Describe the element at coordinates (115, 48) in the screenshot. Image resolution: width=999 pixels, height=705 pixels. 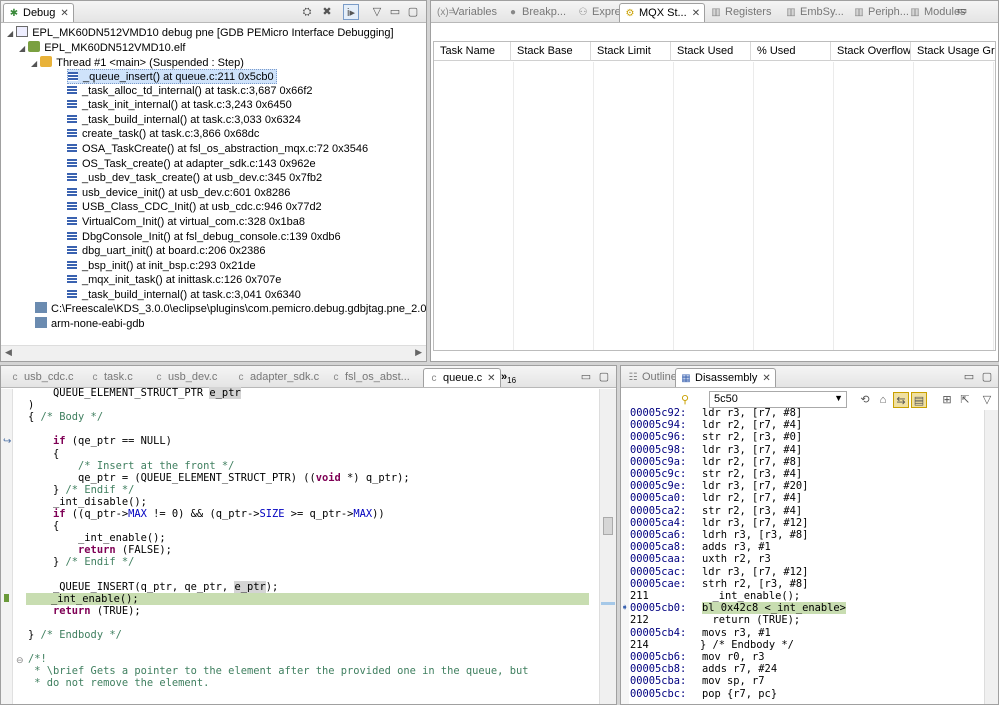
I see `elf-label: EPL_MK60DN512VMD10.elf` at that location.